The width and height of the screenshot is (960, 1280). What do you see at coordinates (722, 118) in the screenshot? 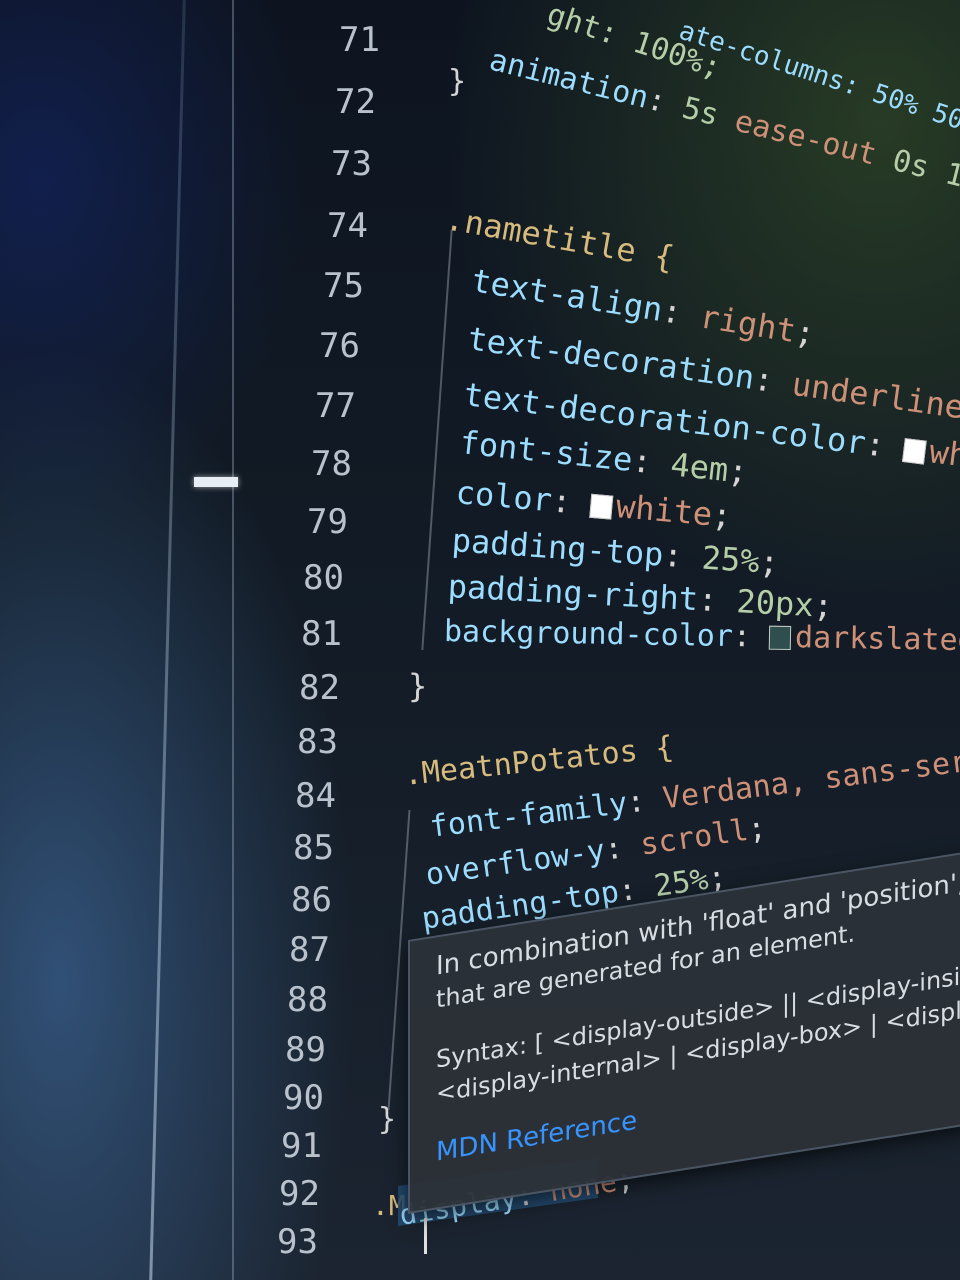
I see `code-line: animation: 5s ease-out 0s 1 fadein;` at bounding box center [722, 118].